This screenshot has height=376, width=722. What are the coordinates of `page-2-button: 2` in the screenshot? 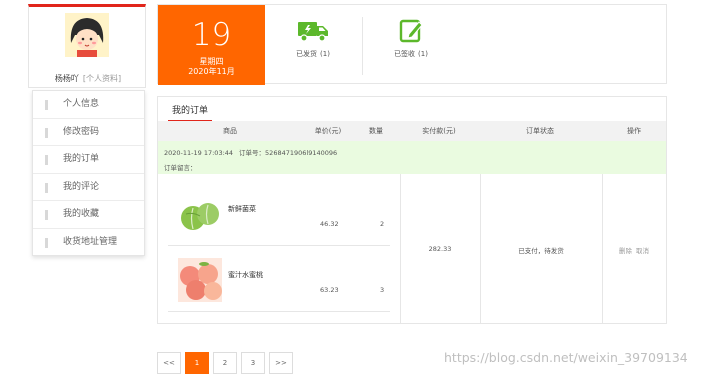 It's located at (225, 363).